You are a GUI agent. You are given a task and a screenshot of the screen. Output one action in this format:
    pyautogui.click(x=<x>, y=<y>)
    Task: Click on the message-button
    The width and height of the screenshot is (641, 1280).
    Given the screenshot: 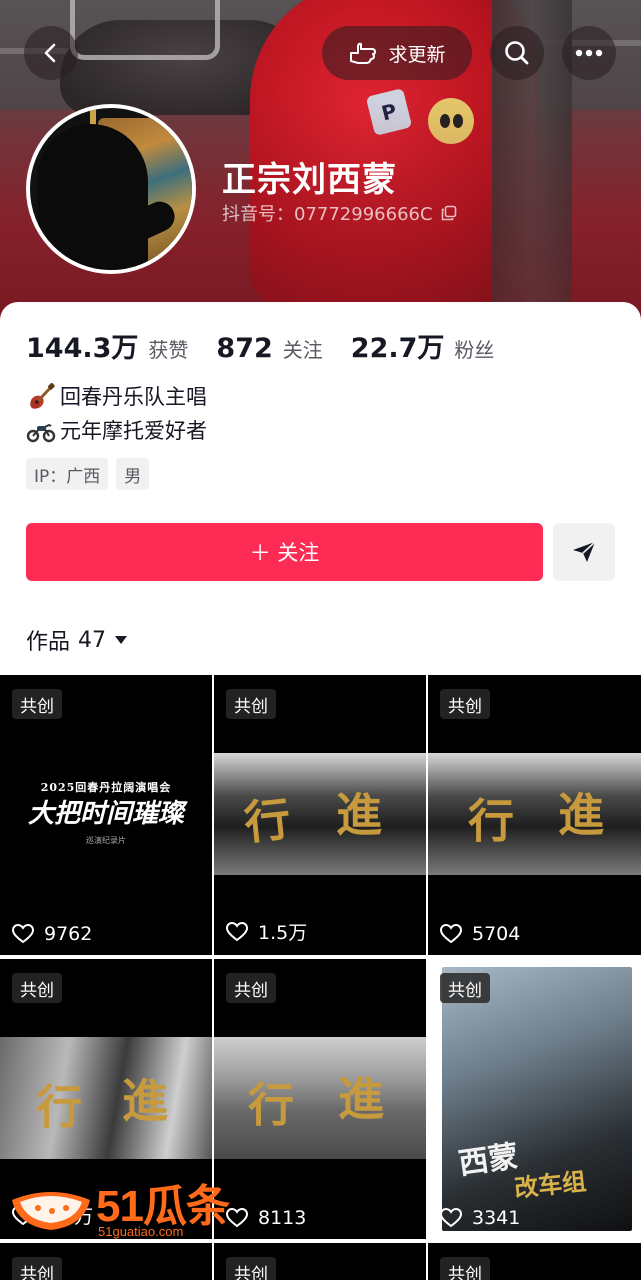 What is the action you would take?
    pyautogui.click(x=584, y=552)
    